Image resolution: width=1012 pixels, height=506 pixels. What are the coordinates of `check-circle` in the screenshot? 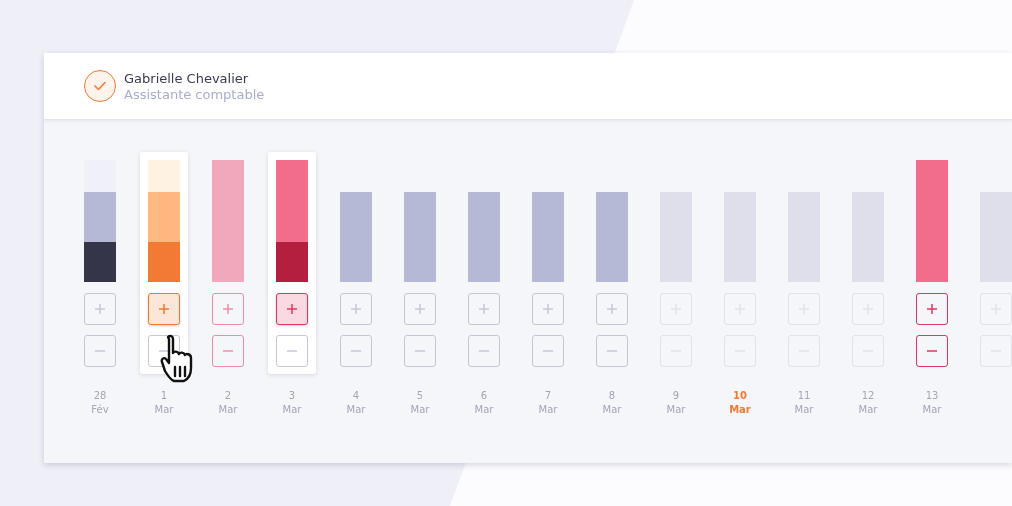 It's located at (100, 86).